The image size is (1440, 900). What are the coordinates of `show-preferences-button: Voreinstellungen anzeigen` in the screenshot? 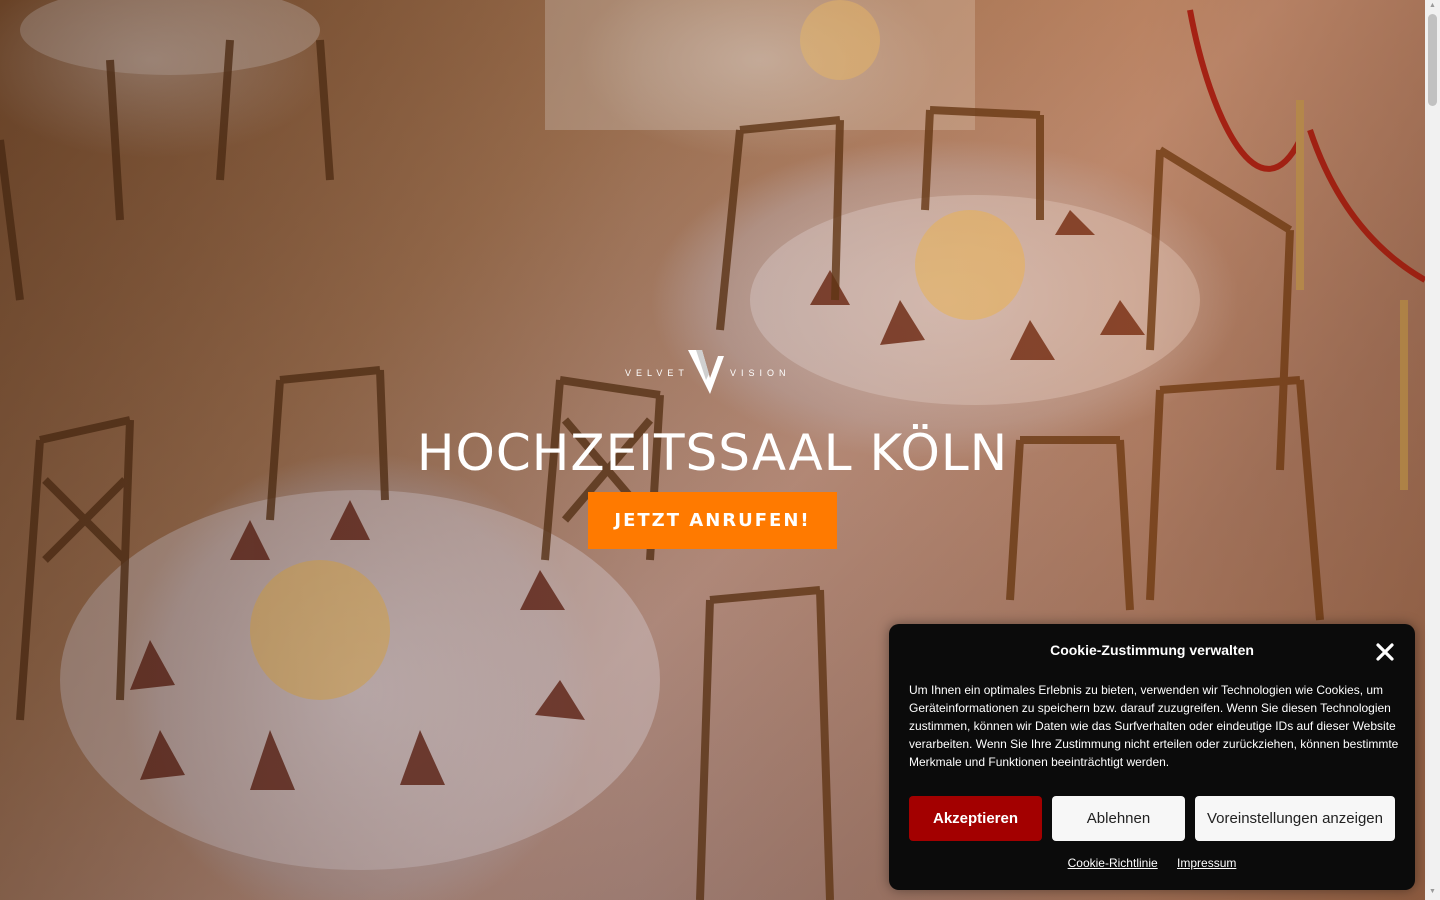 It's located at (1295, 818).